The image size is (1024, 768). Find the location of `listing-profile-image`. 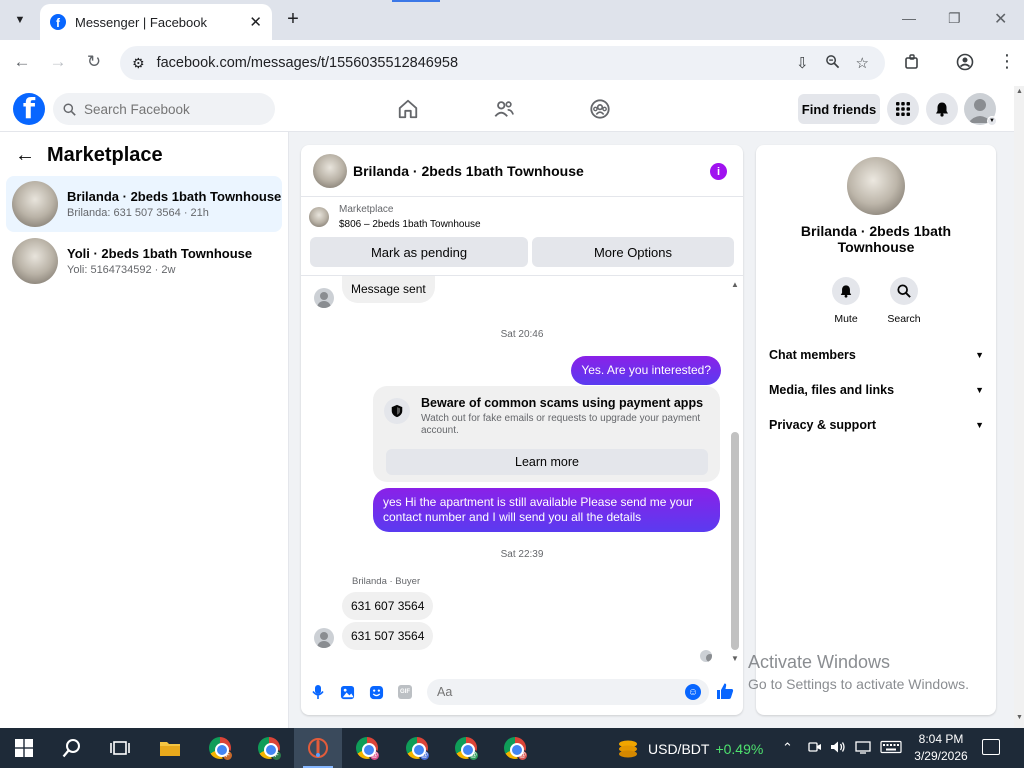

listing-profile-image is located at coordinates (876, 186).